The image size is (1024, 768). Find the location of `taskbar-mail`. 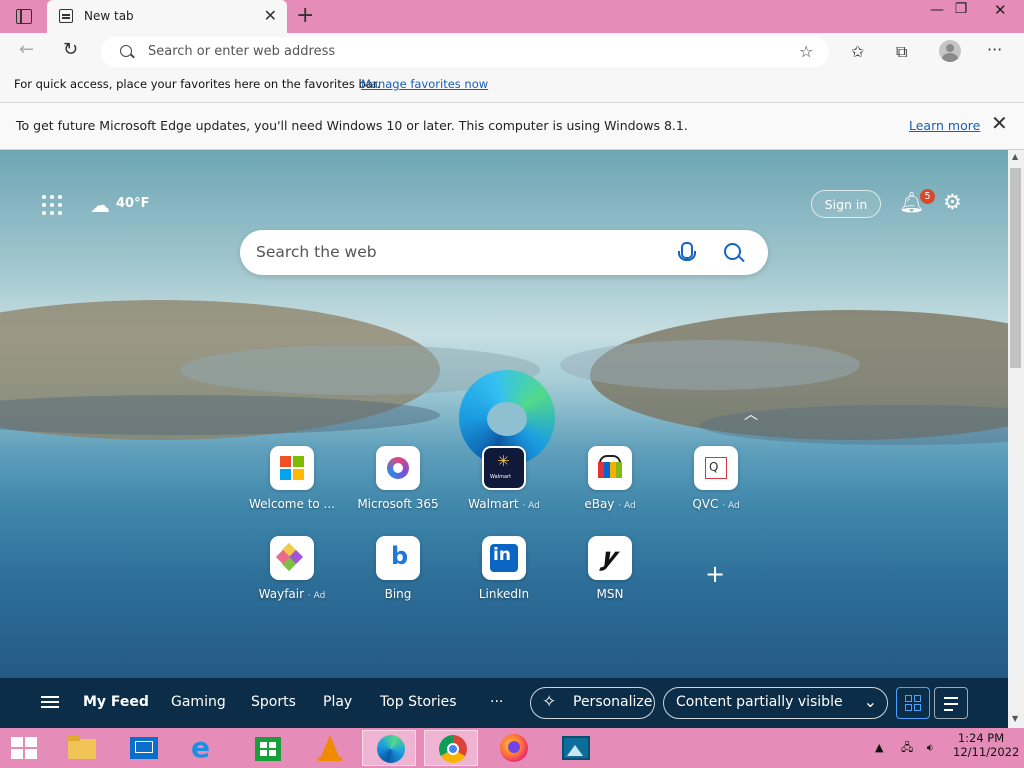

taskbar-mail is located at coordinates (143, 748).